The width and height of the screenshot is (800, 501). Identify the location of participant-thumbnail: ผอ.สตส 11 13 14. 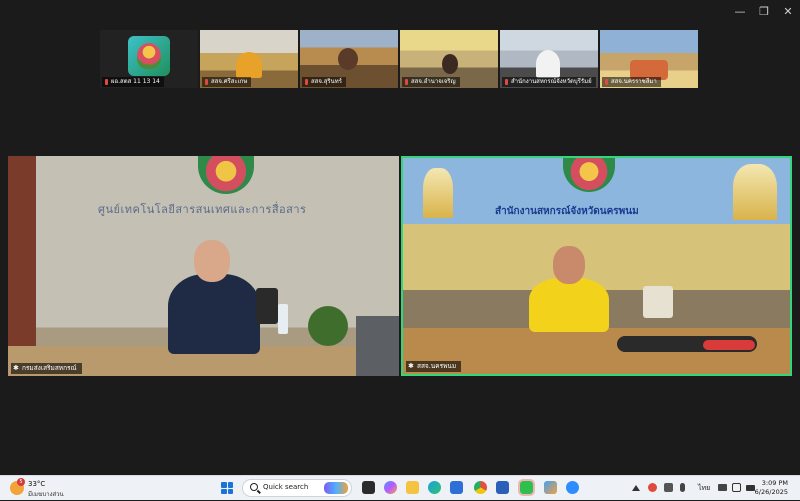
(149, 59).